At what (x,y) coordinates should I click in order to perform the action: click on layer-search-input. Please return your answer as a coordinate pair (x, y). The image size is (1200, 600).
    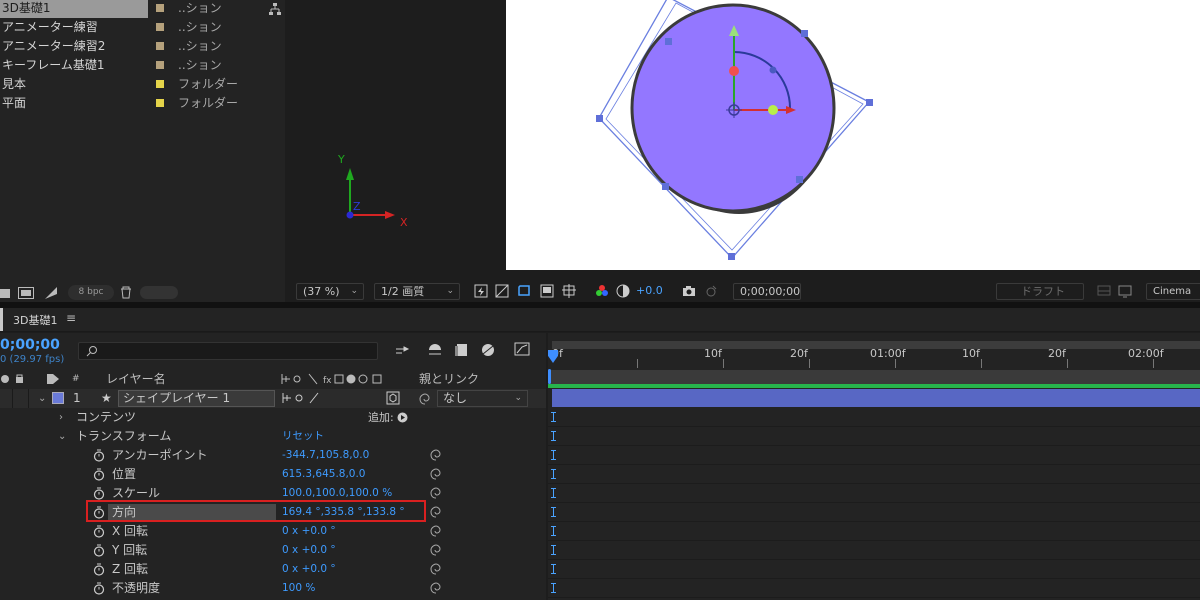
    Looking at the image, I should click on (228, 351).